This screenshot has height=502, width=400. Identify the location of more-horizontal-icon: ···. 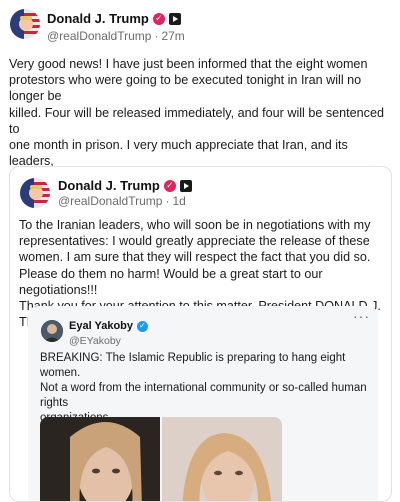
(361, 316).